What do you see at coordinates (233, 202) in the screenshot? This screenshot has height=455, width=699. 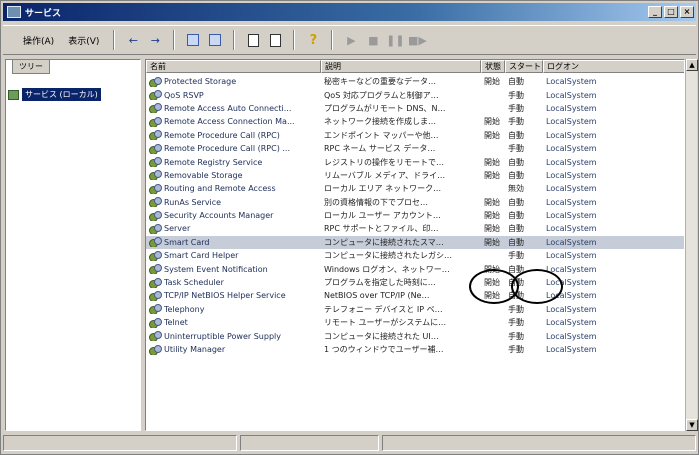 I see `service-name-cell: RunAs Service` at bounding box center [233, 202].